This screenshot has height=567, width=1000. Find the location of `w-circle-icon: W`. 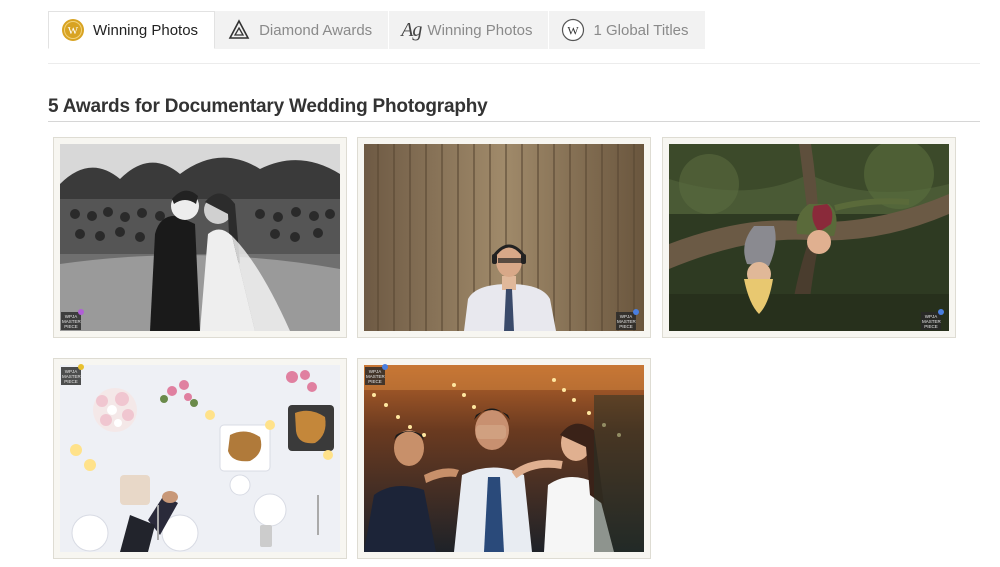

w-circle-icon: W is located at coordinates (573, 30).